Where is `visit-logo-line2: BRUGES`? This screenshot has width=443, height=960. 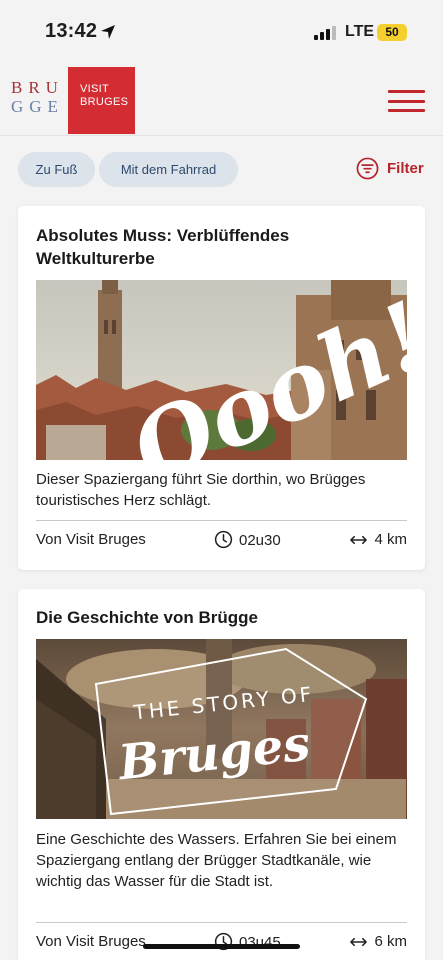 visit-logo-line2: BRUGES is located at coordinates (104, 102).